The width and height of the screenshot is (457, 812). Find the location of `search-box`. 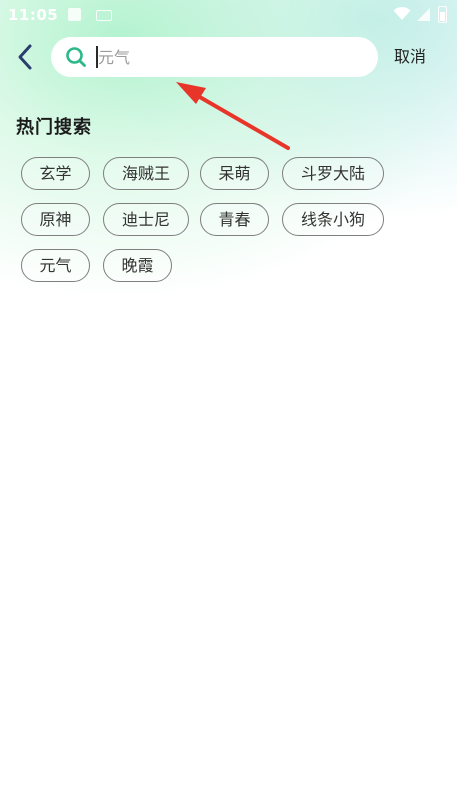

search-box is located at coordinates (214, 57).